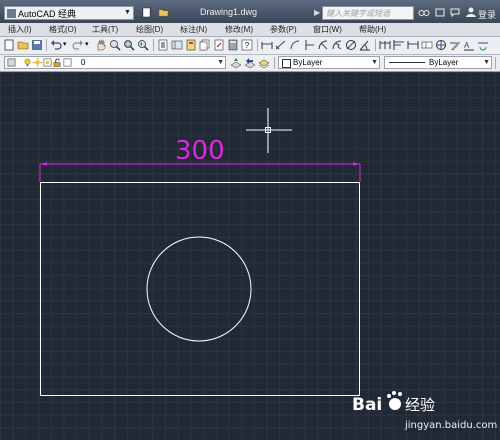  I want to click on zoom-window-icon, so click(129, 45).